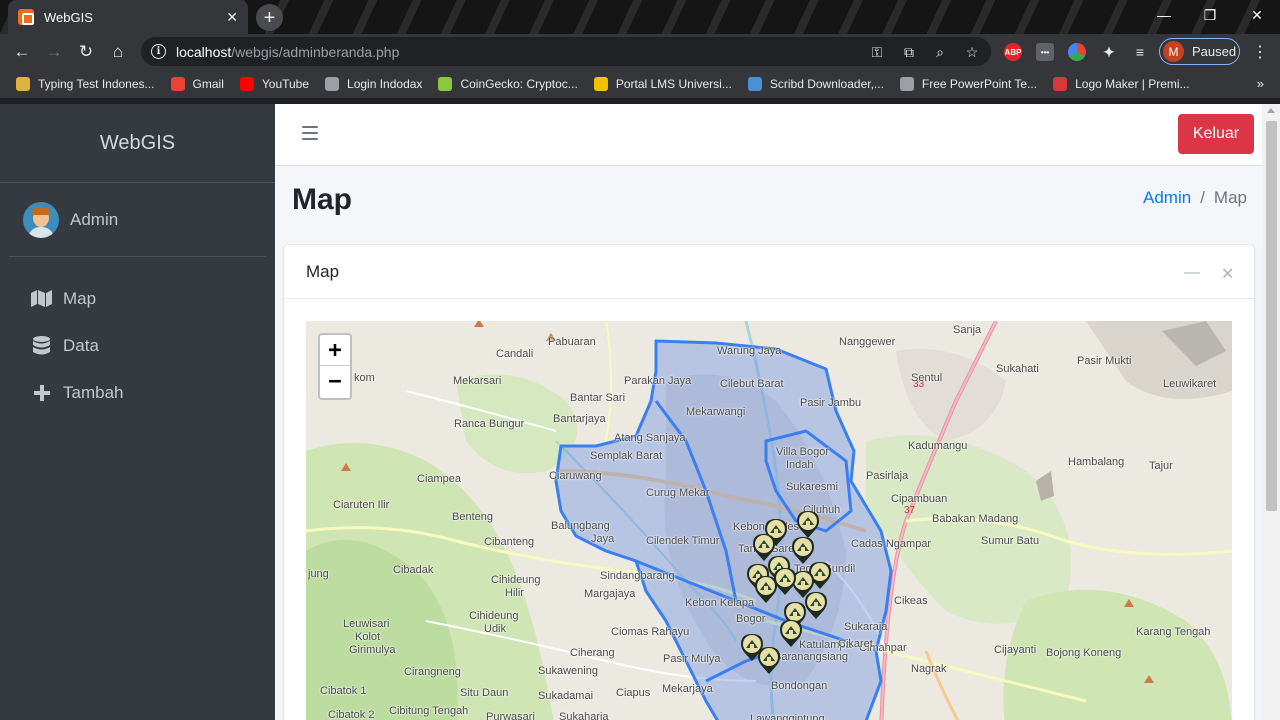 Image resolution: width=1280 pixels, height=720 pixels. Describe the element at coordinates (335, 381) in the screenshot. I see `zoom-out-button: −` at that location.